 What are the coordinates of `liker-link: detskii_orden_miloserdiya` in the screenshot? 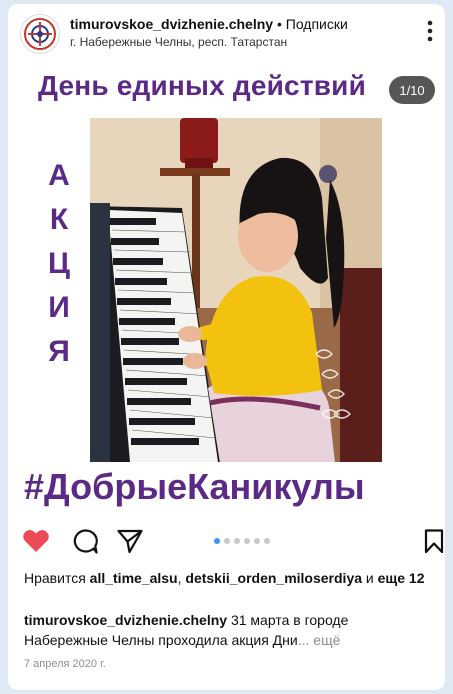 It's located at (273, 578).